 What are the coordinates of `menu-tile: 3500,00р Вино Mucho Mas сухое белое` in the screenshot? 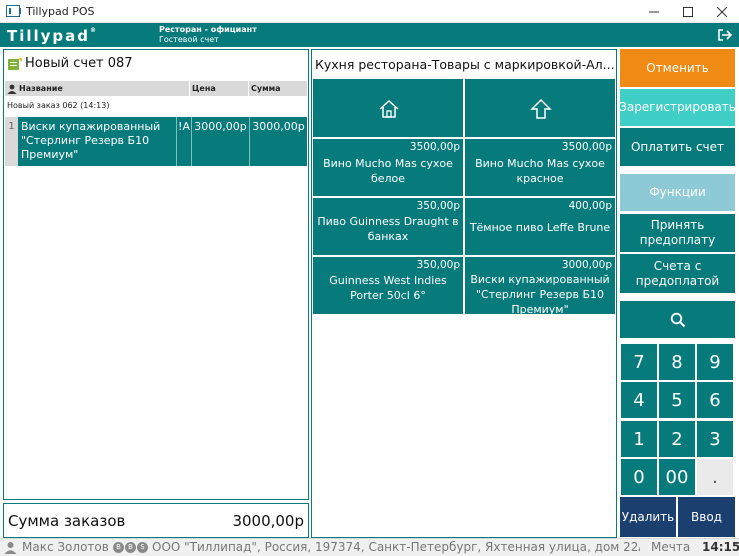 It's located at (388, 167).